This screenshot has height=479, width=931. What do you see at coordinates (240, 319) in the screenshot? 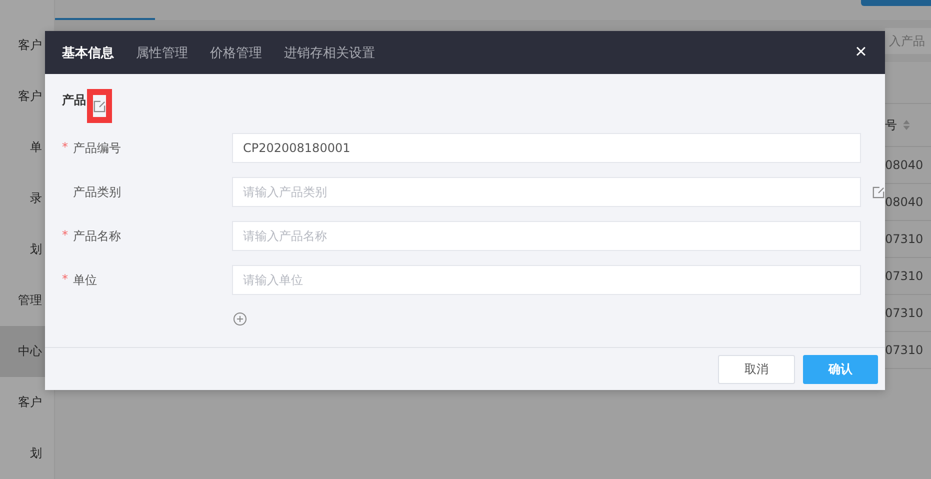
I see `add-icon` at bounding box center [240, 319].